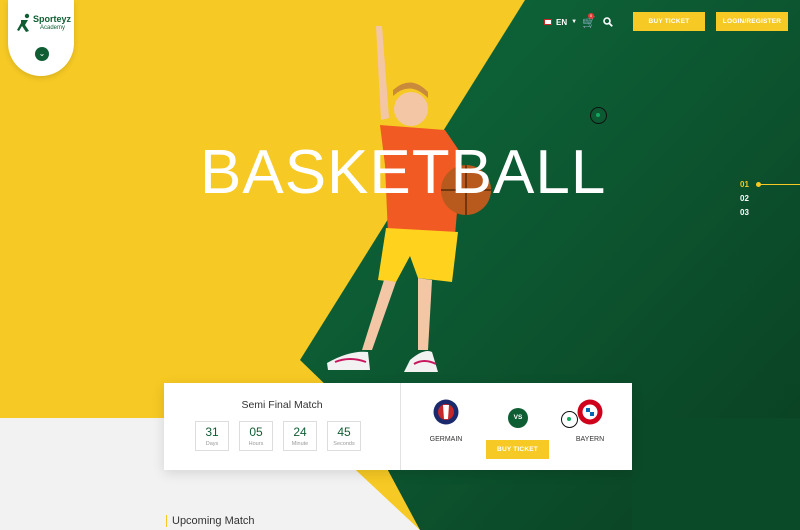 This screenshot has height=530, width=800. I want to click on slider-pagination: 01 02 03, so click(770, 199).